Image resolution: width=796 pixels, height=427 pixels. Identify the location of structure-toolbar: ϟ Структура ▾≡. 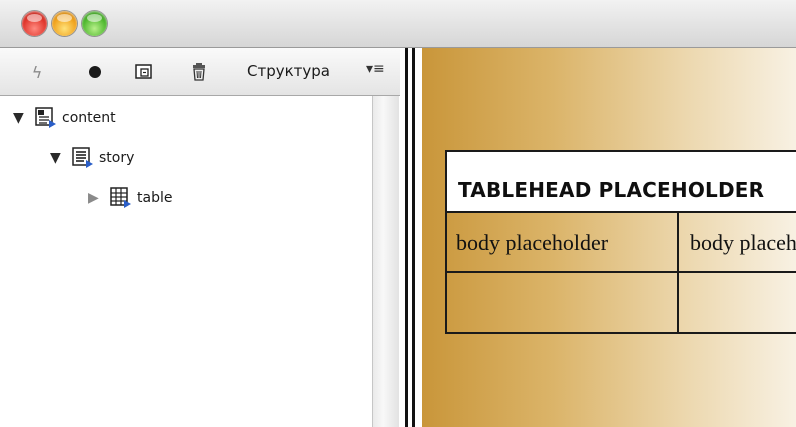
(200, 72).